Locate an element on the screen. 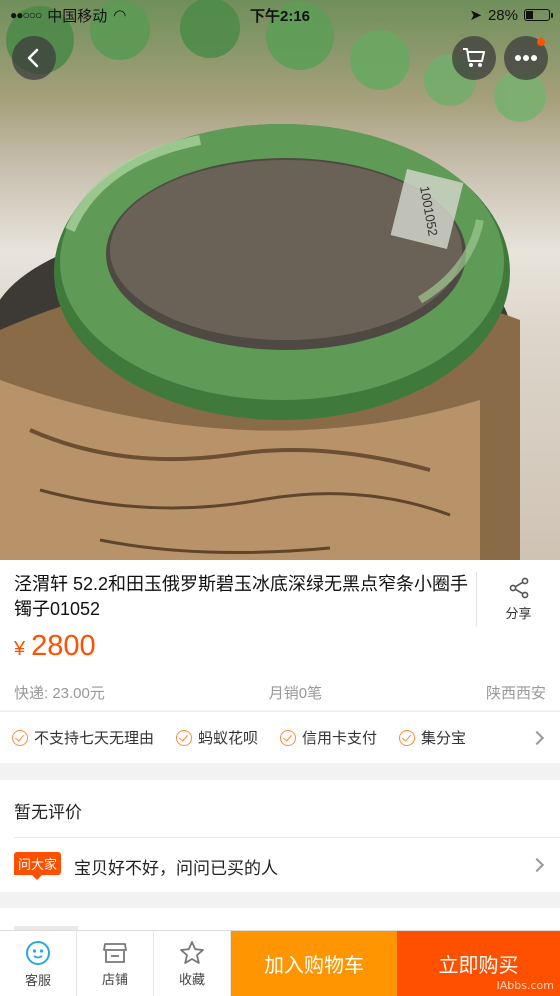  battery-percent: 28% is located at coordinates (502, 15).